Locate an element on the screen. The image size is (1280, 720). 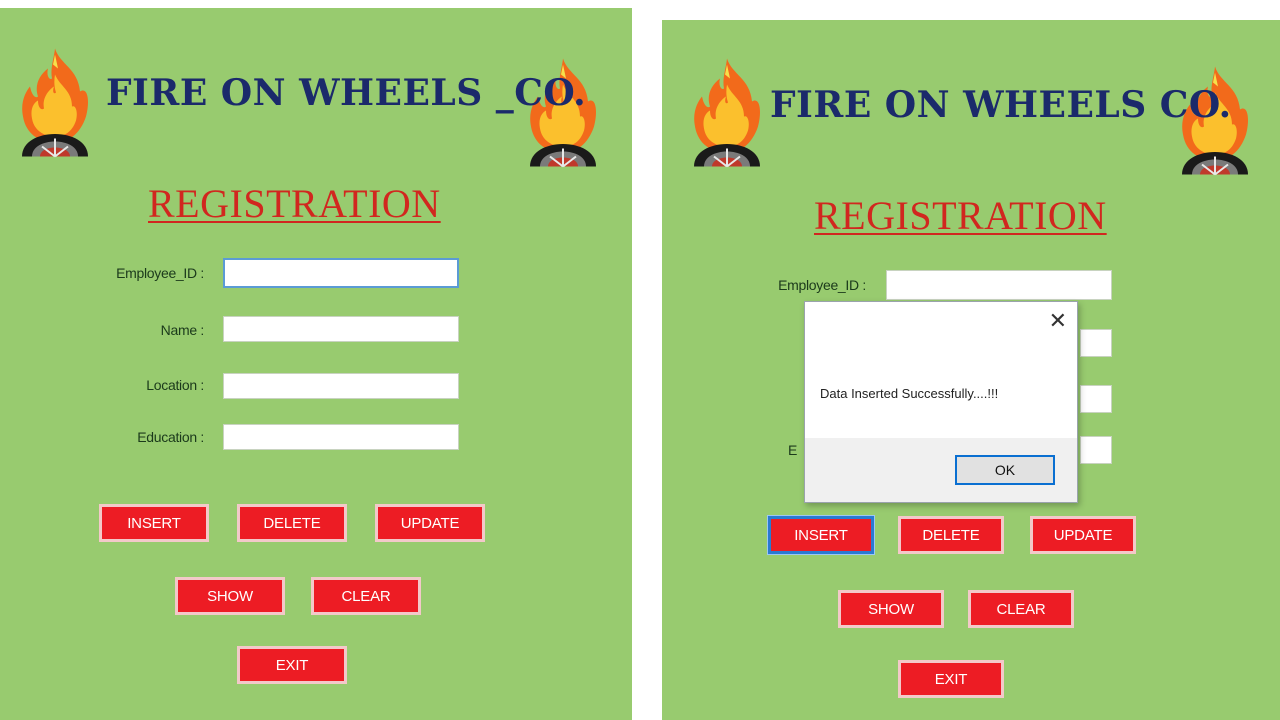
message-dialog: ✕ Data Inserted Successfully....!!! OK is located at coordinates (941, 402).